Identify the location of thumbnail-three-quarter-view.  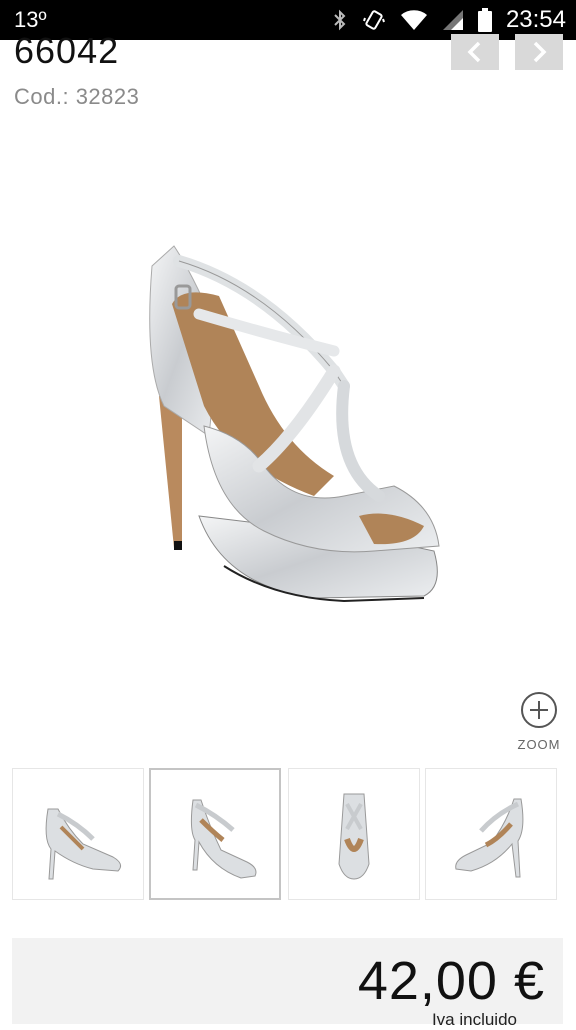
(215, 834).